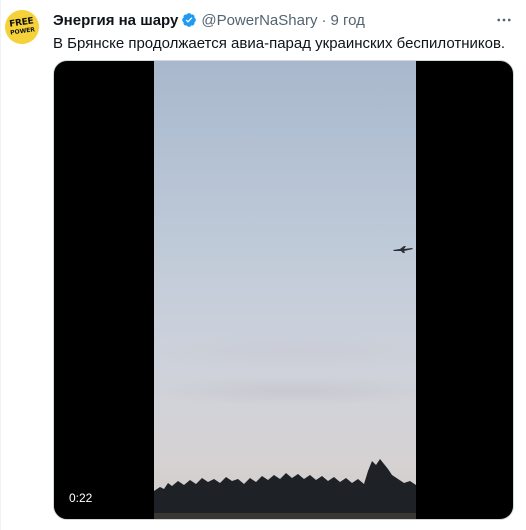  I want to click on author-name: Энергия на шару, so click(115, 20).